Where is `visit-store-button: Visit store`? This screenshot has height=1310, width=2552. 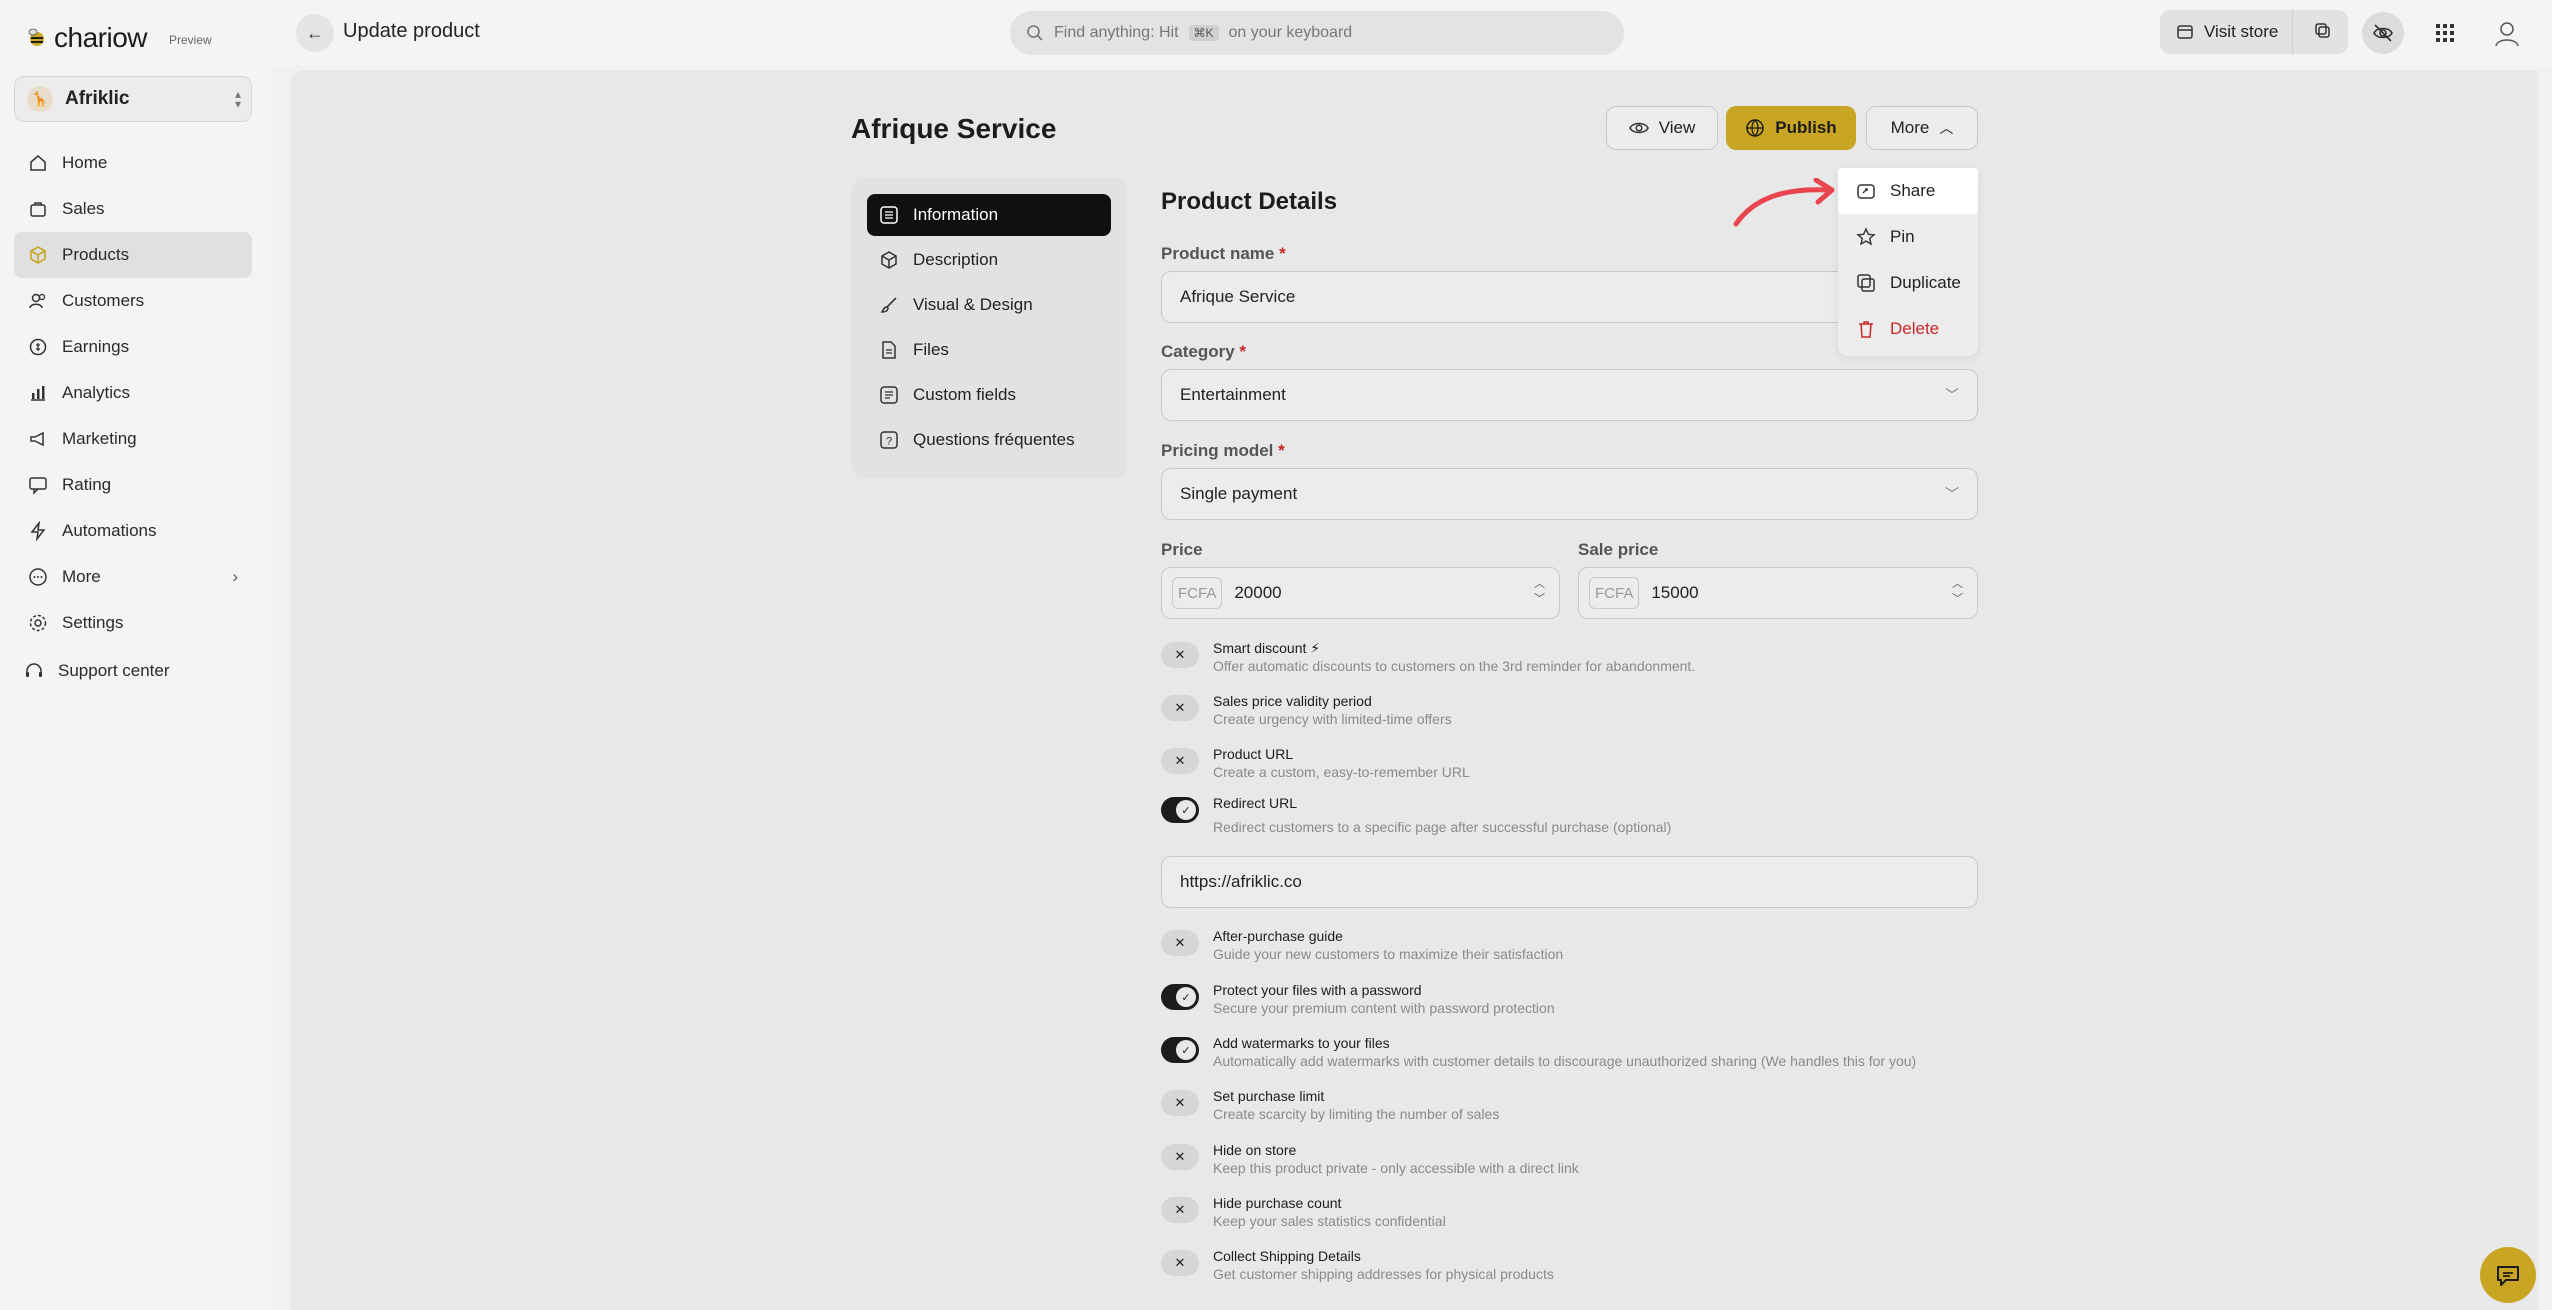 visit-store-button: Visit store is located at coordinates (2254, 32).